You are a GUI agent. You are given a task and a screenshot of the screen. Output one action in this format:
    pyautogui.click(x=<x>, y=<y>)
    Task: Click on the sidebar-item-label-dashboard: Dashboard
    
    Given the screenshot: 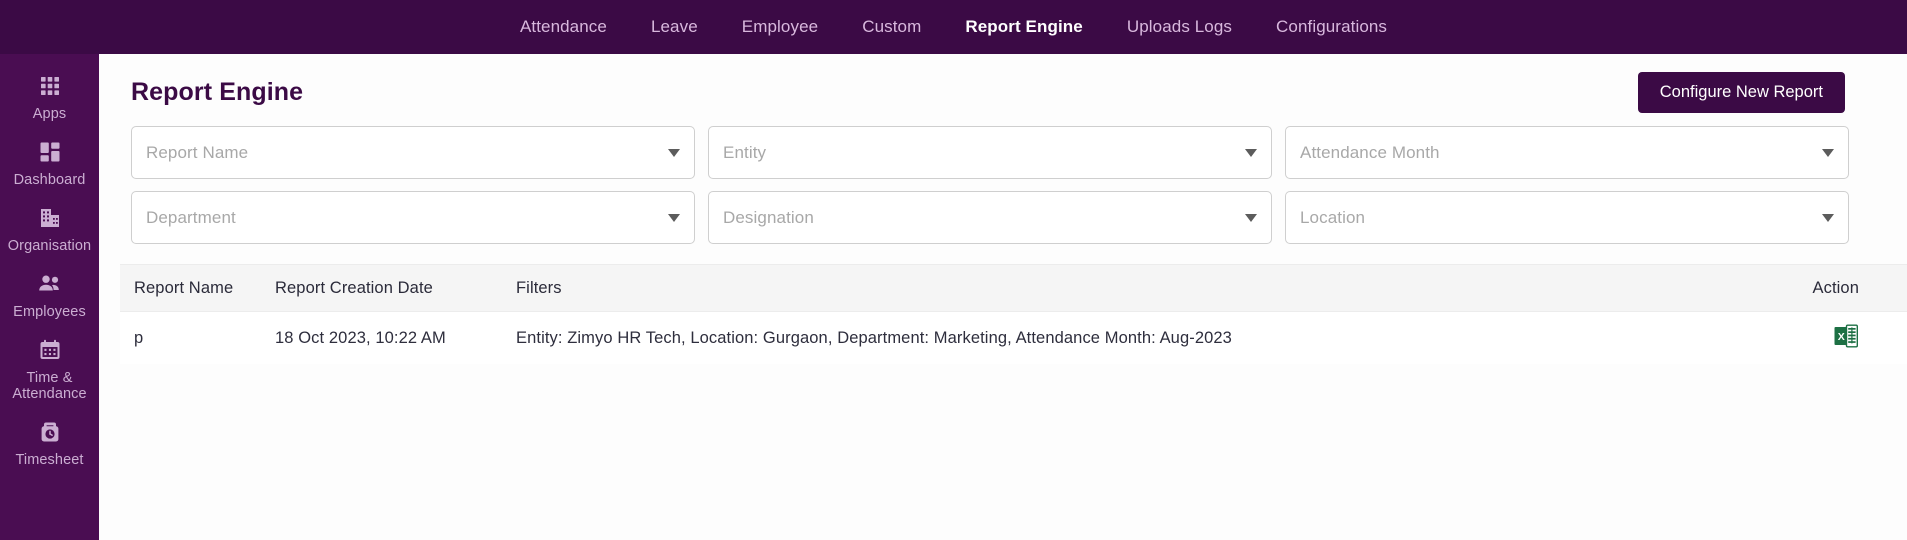 What is the action you would take?
    pyautogui.click(x=49, y=180)
    